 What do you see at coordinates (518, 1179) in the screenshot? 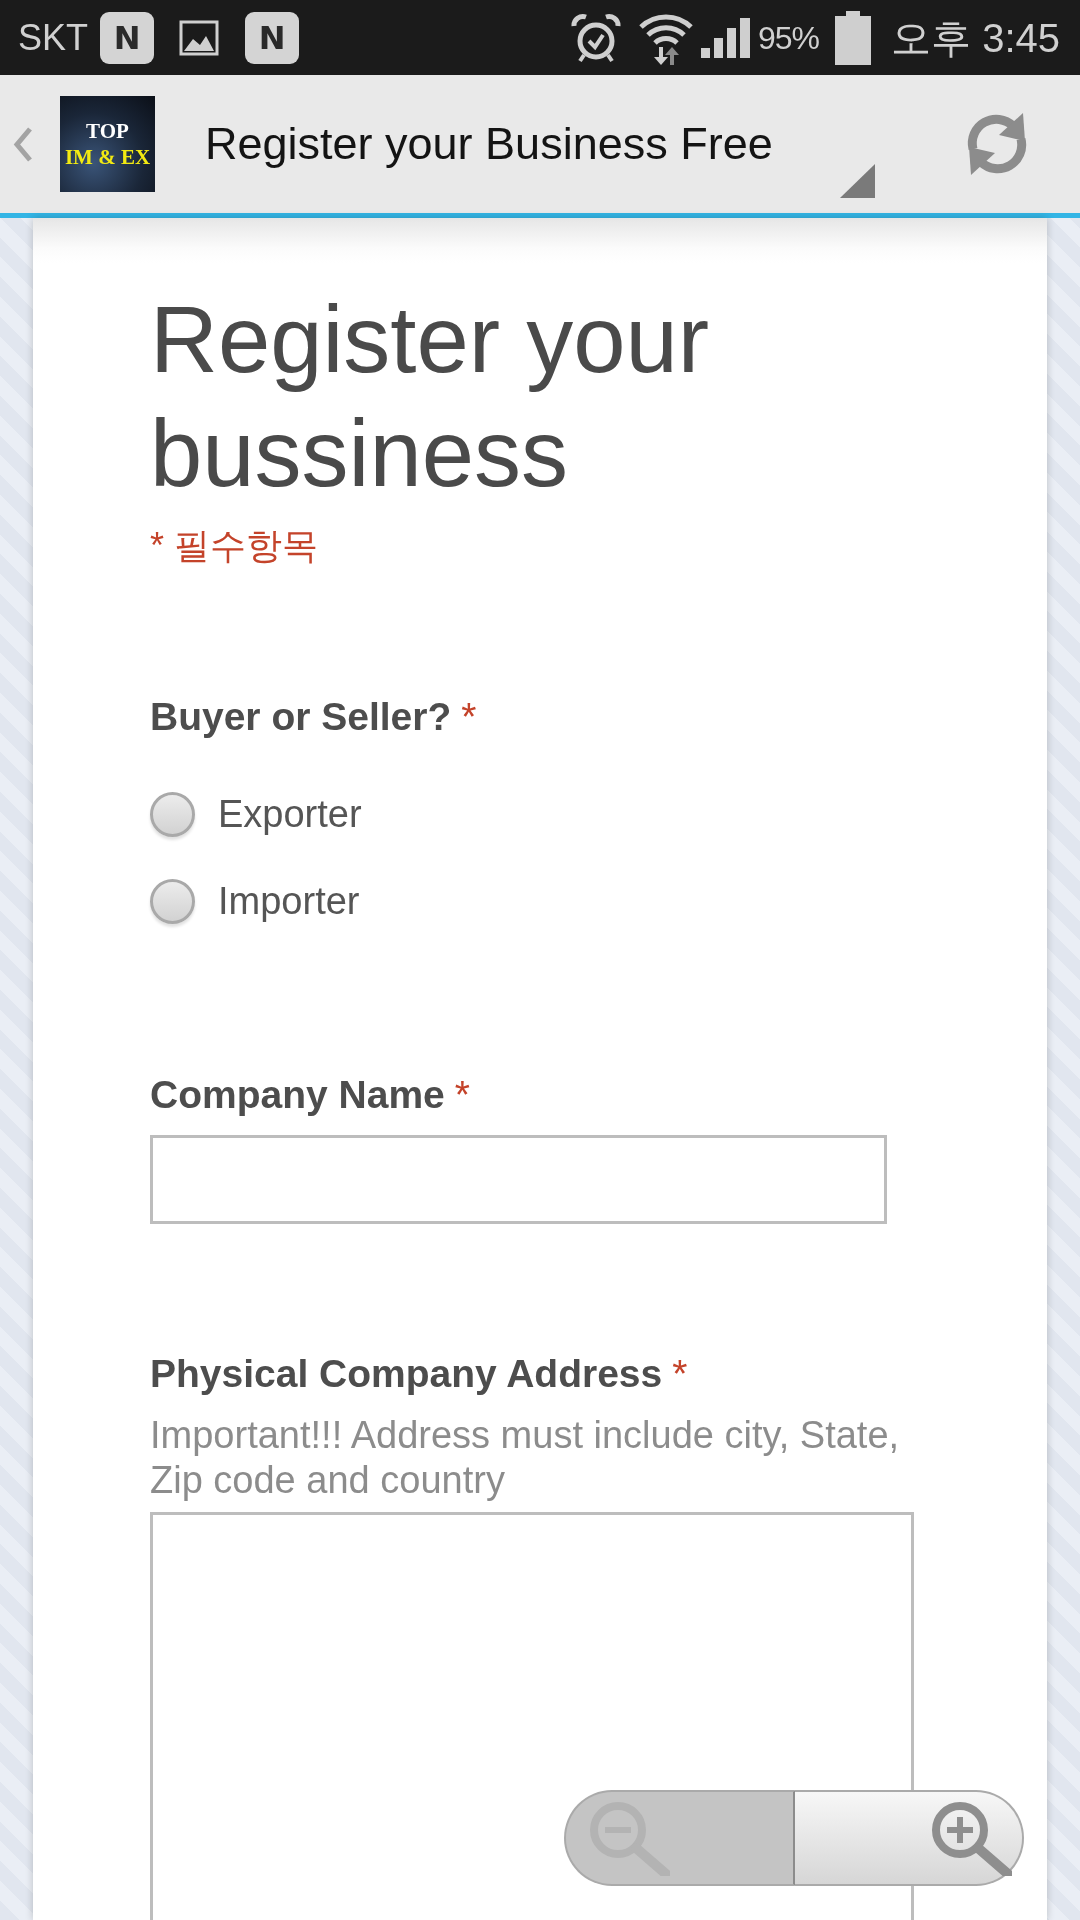
I see `text-input-field` at bounding box center [518, 1179].